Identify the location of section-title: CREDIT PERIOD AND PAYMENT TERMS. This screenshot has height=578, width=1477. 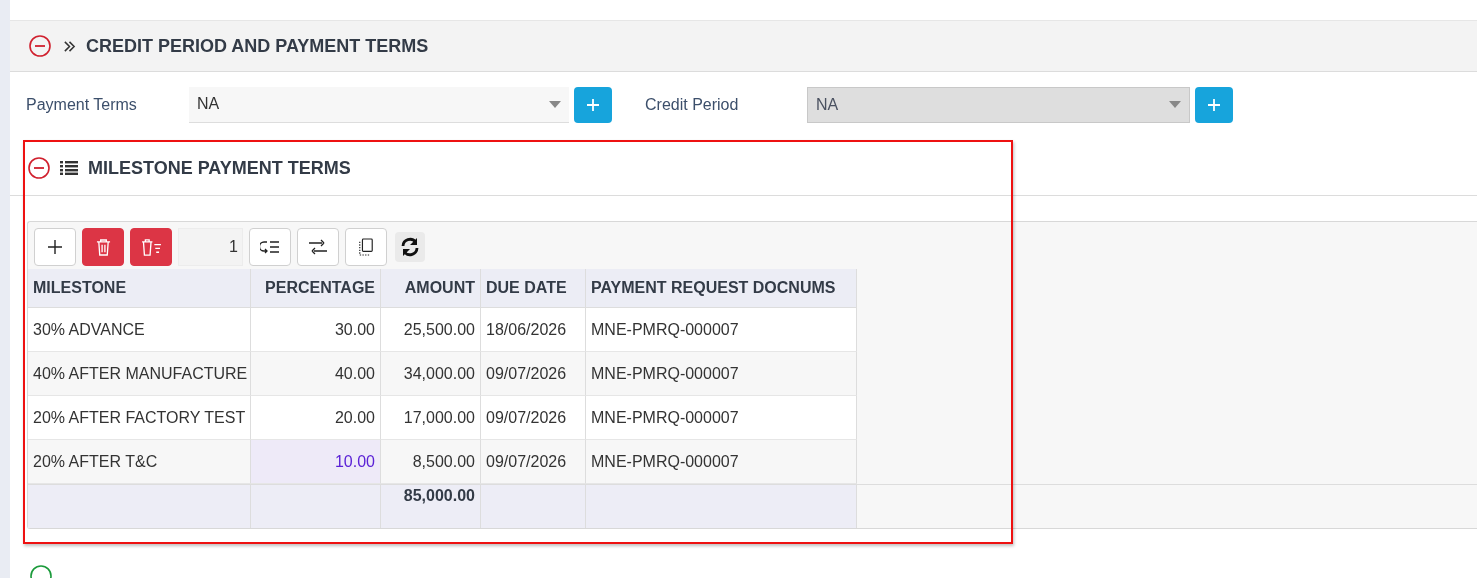
(257, 46).